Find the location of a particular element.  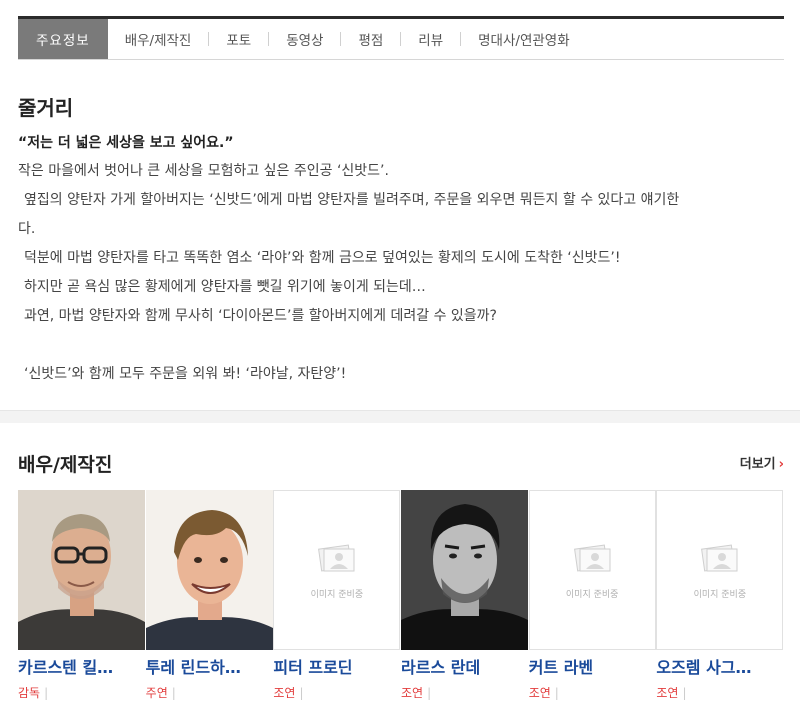

tab-quotes-related: 명대사/연관영화 is located at coordinates (524, 39).